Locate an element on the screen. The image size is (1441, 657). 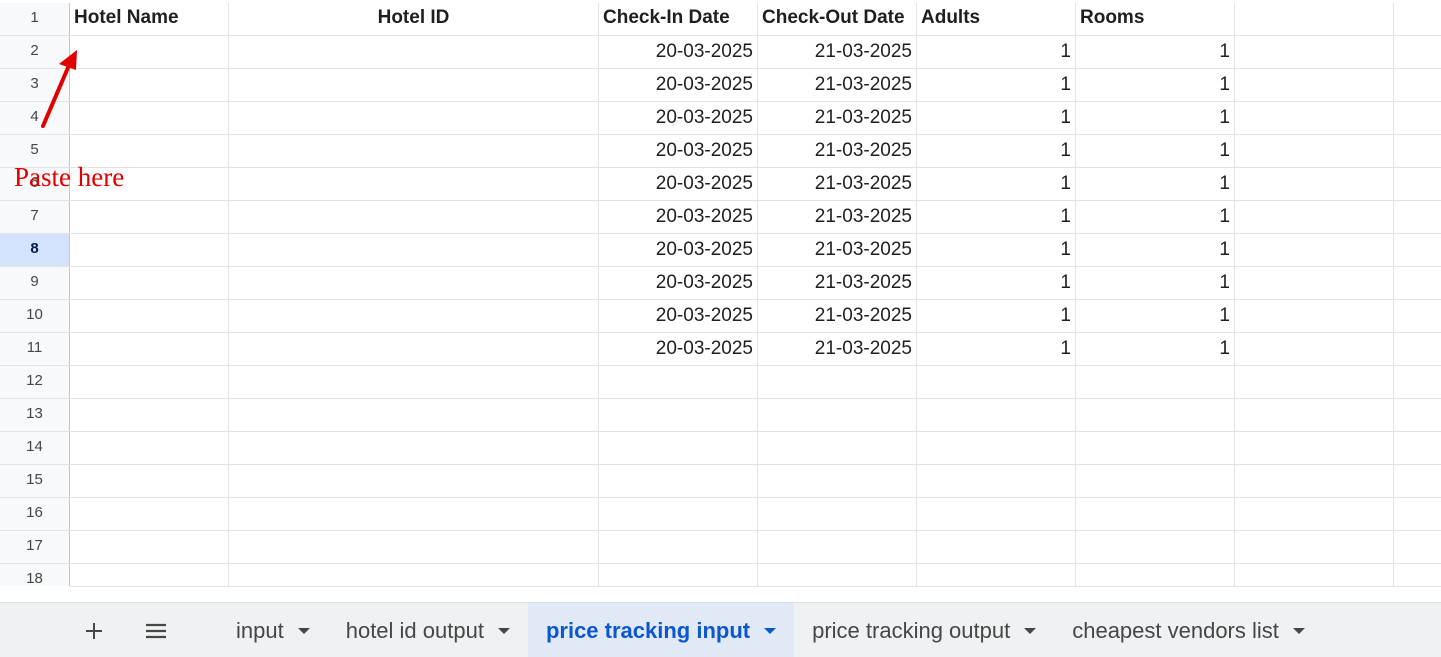
header-rooms: Rooms is located at coordinates (1155, 19).